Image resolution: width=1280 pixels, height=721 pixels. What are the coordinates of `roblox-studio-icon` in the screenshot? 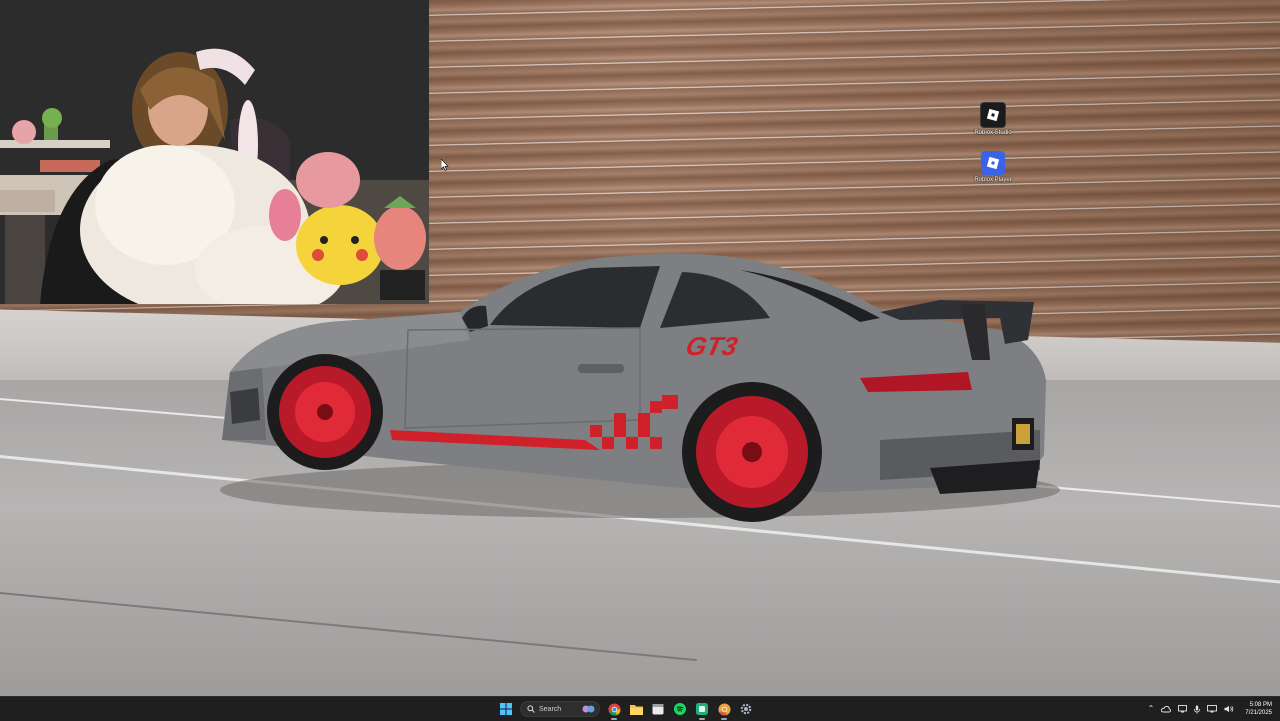 It's located at (993, 115).